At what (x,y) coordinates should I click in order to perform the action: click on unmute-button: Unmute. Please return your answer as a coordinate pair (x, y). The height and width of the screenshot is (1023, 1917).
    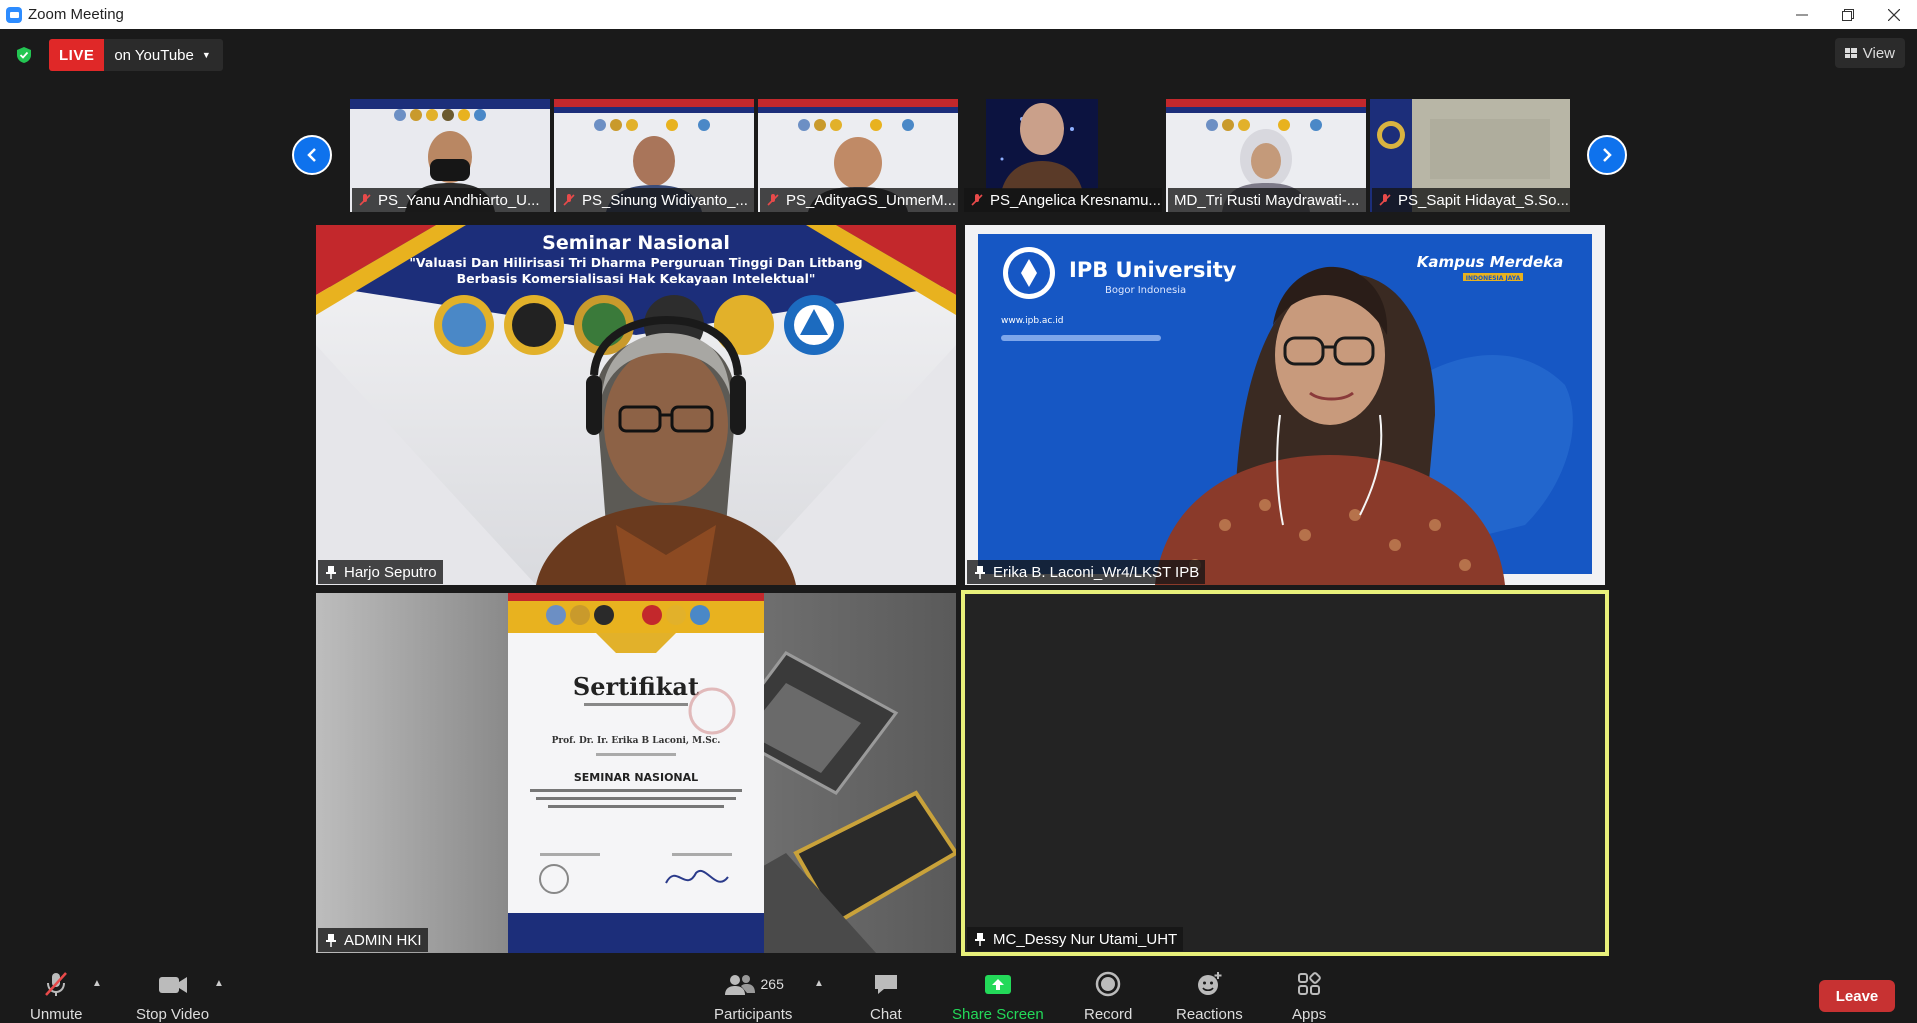
    Looking at the image, I should click on (56, 996).